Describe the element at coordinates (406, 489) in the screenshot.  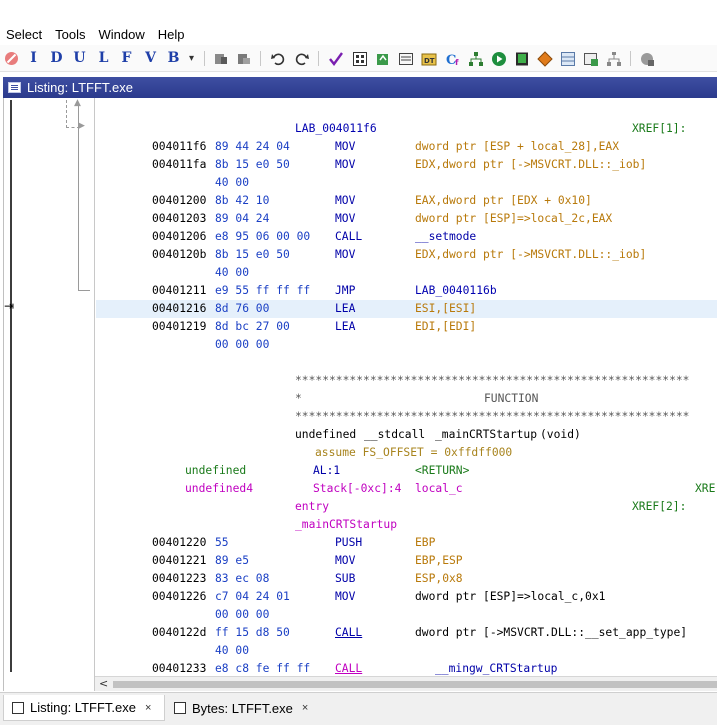
I see `variable-row: undefined4 Stack[-0xc]:4 local_c XRE` at that location.